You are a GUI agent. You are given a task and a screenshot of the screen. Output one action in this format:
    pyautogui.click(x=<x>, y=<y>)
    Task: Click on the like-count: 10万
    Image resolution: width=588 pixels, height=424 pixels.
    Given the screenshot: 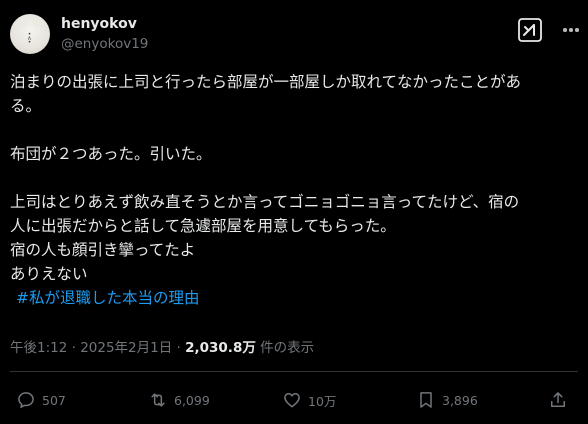 What is the action you would take?
    pyautogui.click(x=322, y=401)
    